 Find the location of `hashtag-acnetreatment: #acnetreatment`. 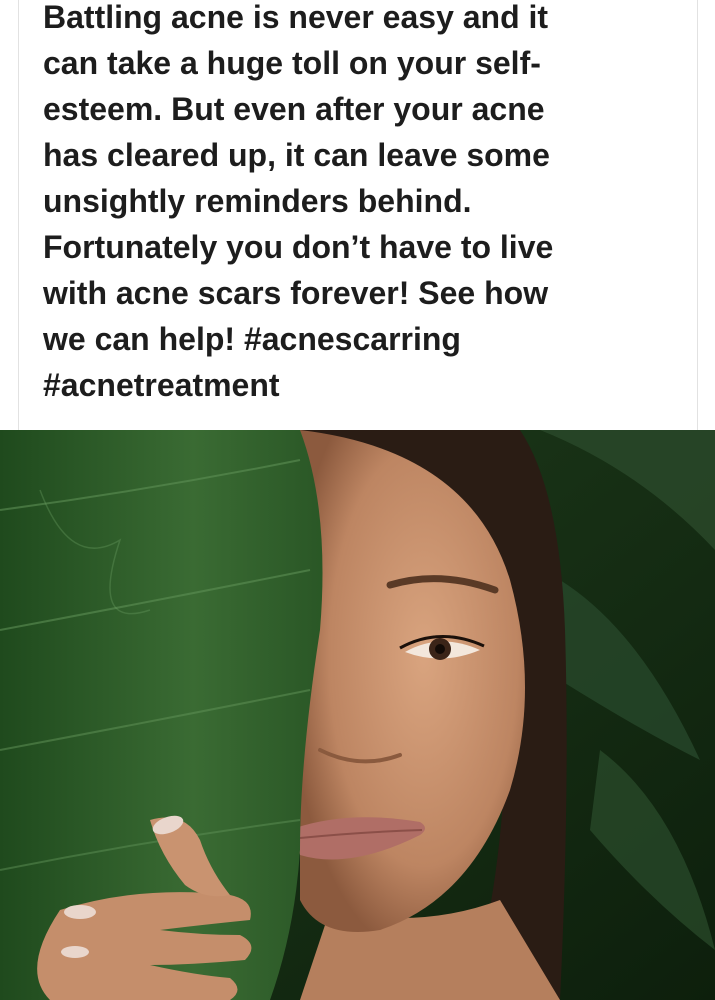

hashtag-acnetreatment: #acnetreatment is located at coordinates (161, 385).